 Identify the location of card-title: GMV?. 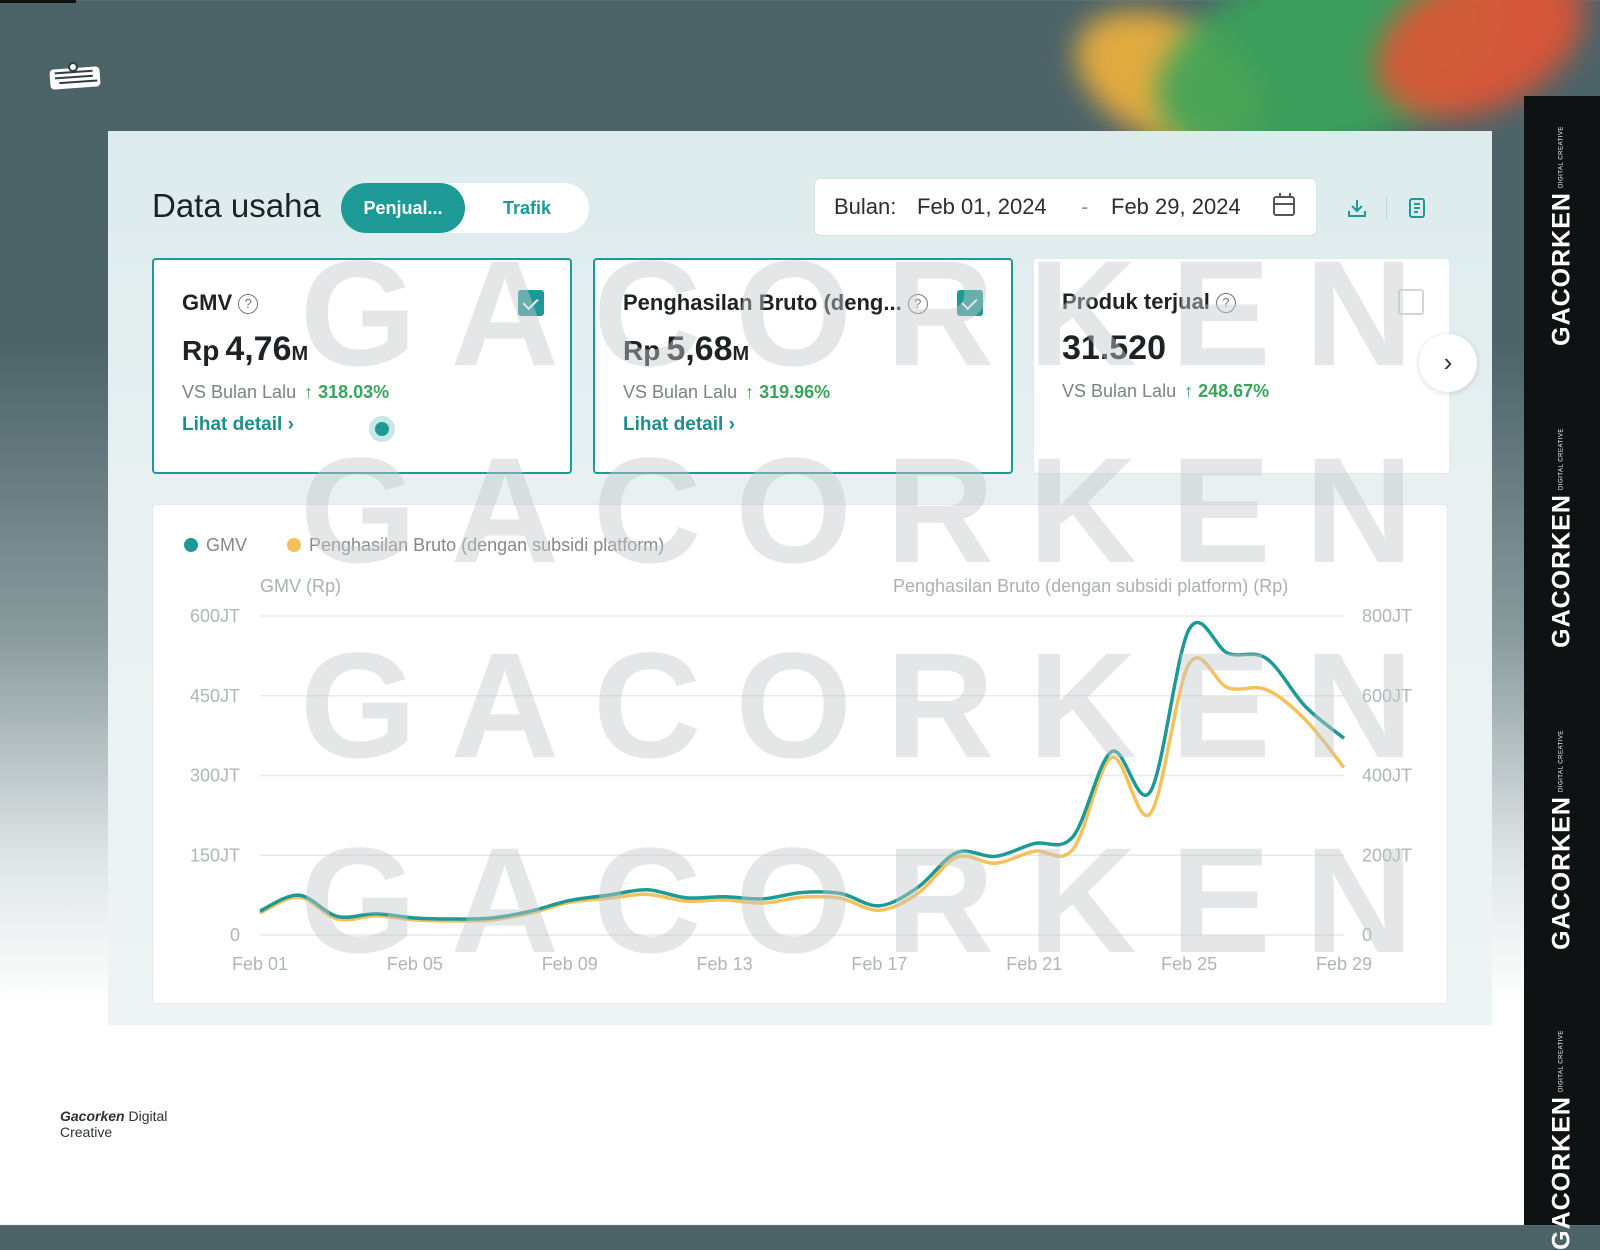
(220, 303).